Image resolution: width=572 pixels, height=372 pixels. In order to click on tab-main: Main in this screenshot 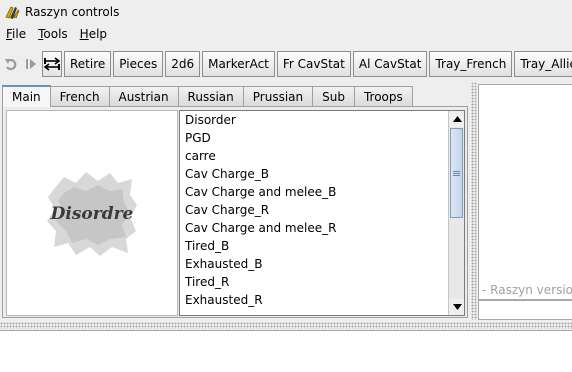, I will do `click(26, 96)`.